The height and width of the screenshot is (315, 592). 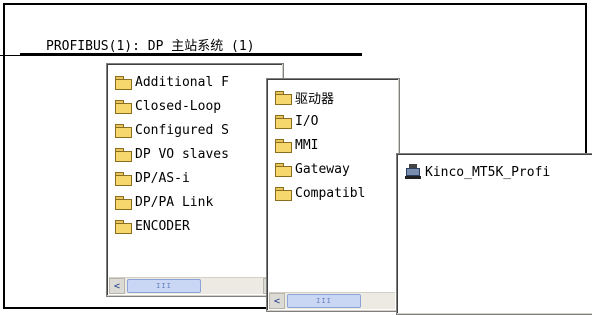 I want to click on list-item-configured-s: Configured S, so click(x=172, y=130).